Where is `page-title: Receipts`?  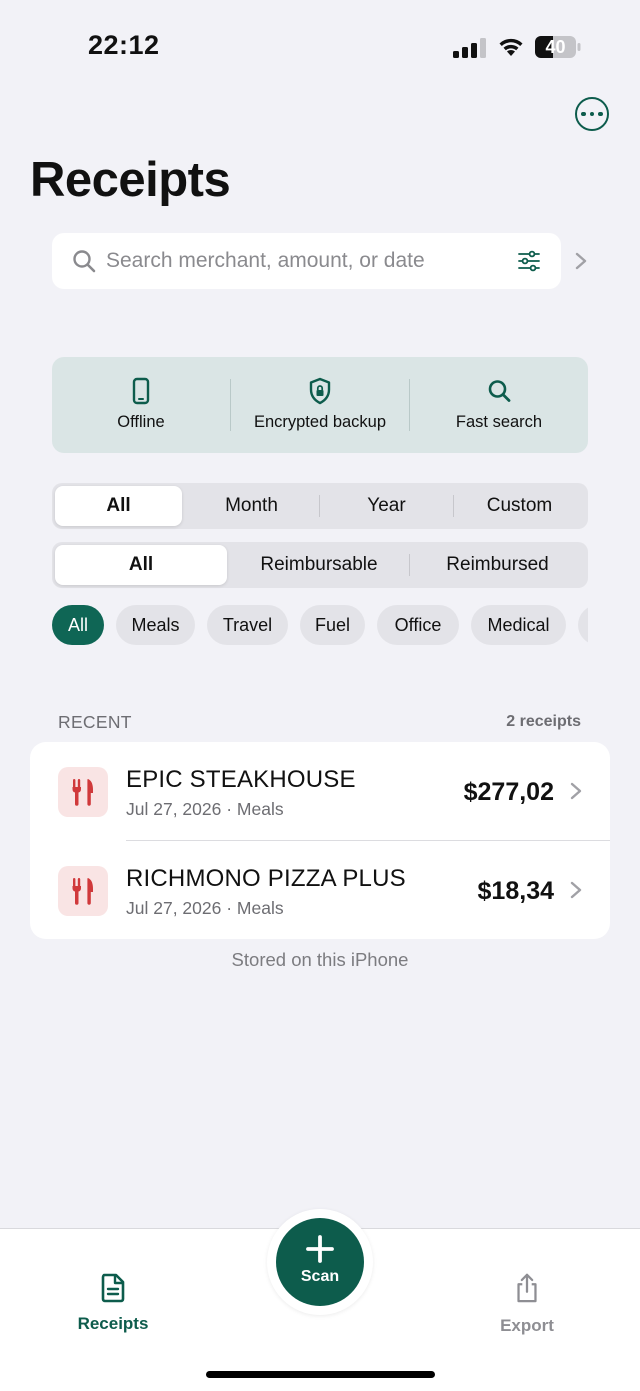 page-title: Receipts is located at coordinates (130, 180).